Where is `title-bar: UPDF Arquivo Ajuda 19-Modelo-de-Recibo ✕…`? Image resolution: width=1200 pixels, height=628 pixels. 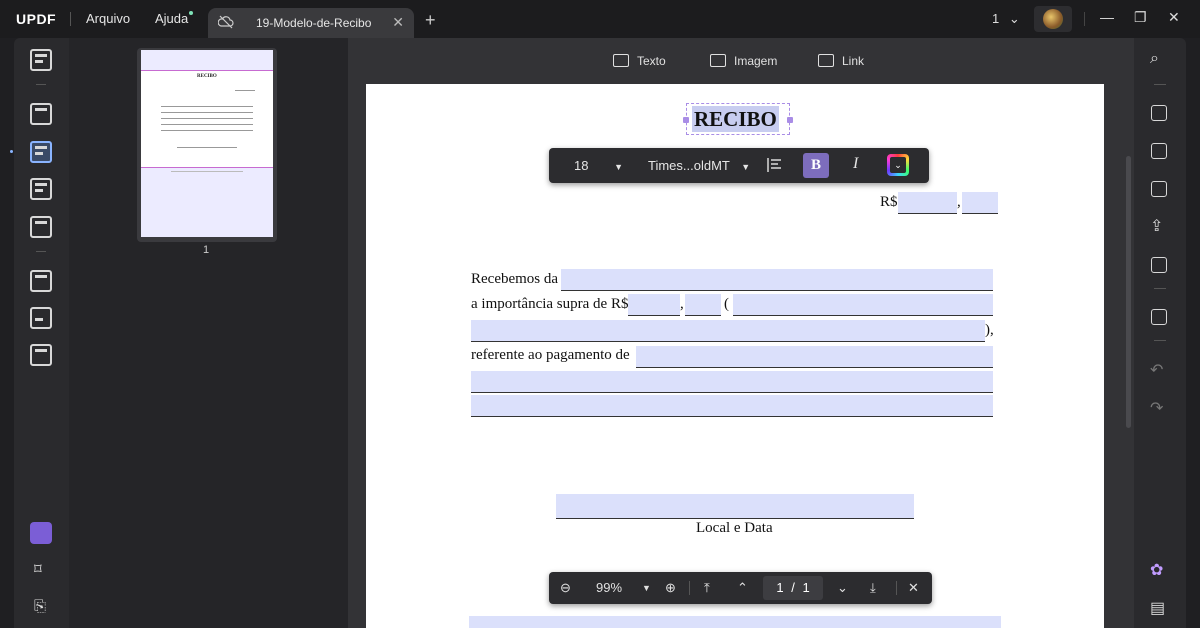
title-bar: UPDF Arquivo Ajuda 19-Modelo-de-Recibo ✕… is located at coordinates (600, 19).